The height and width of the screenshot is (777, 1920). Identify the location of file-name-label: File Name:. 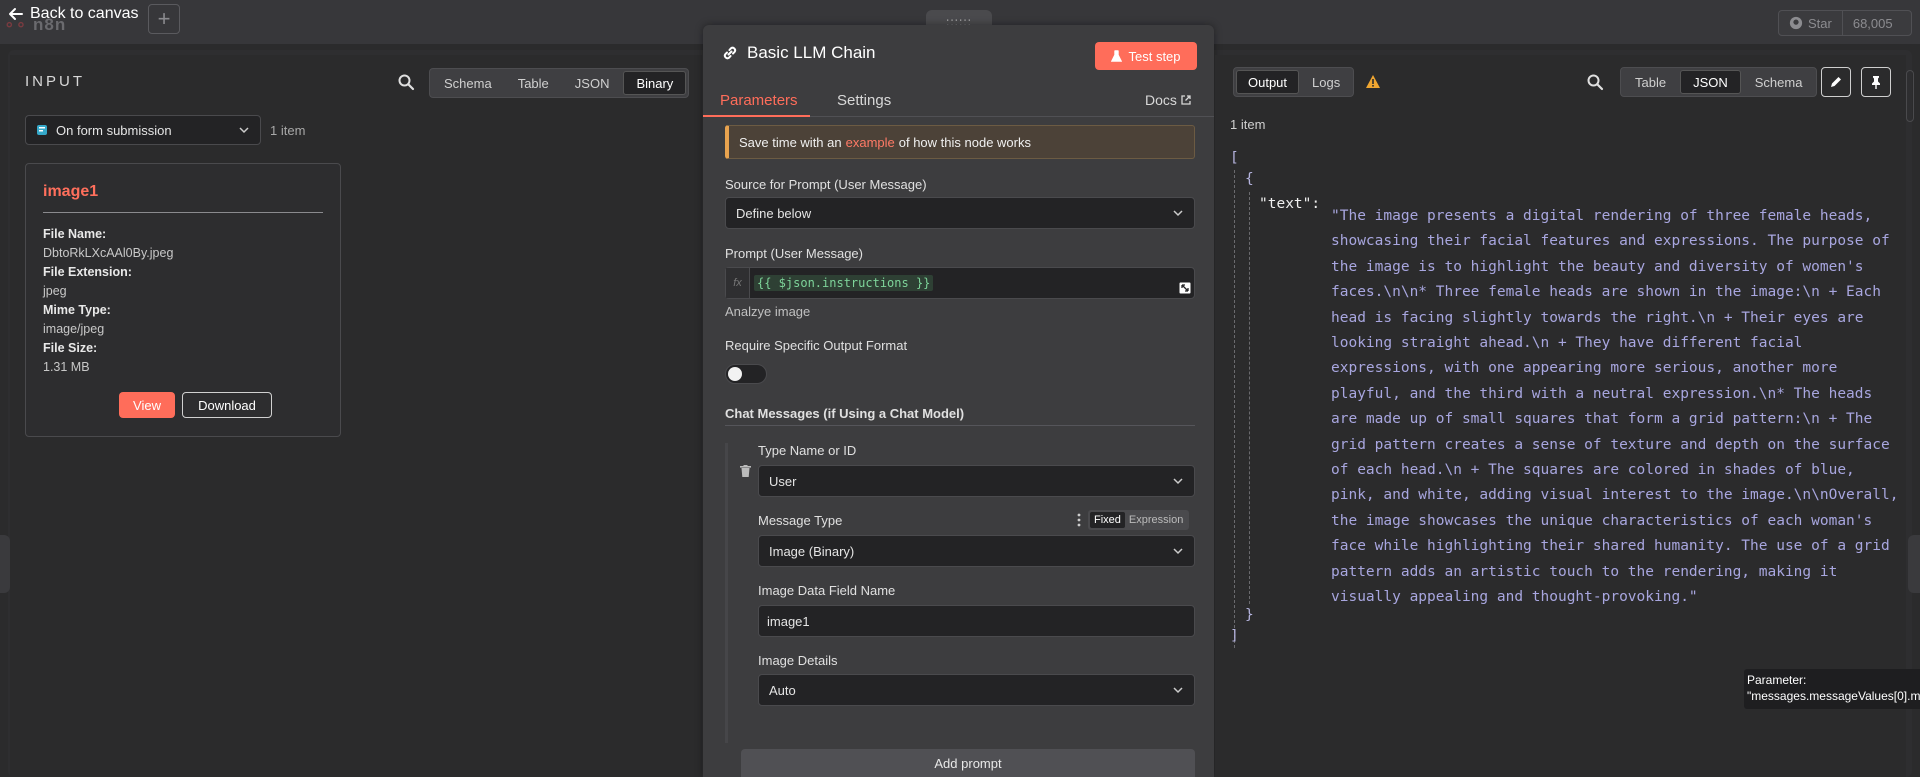
(75, 234).